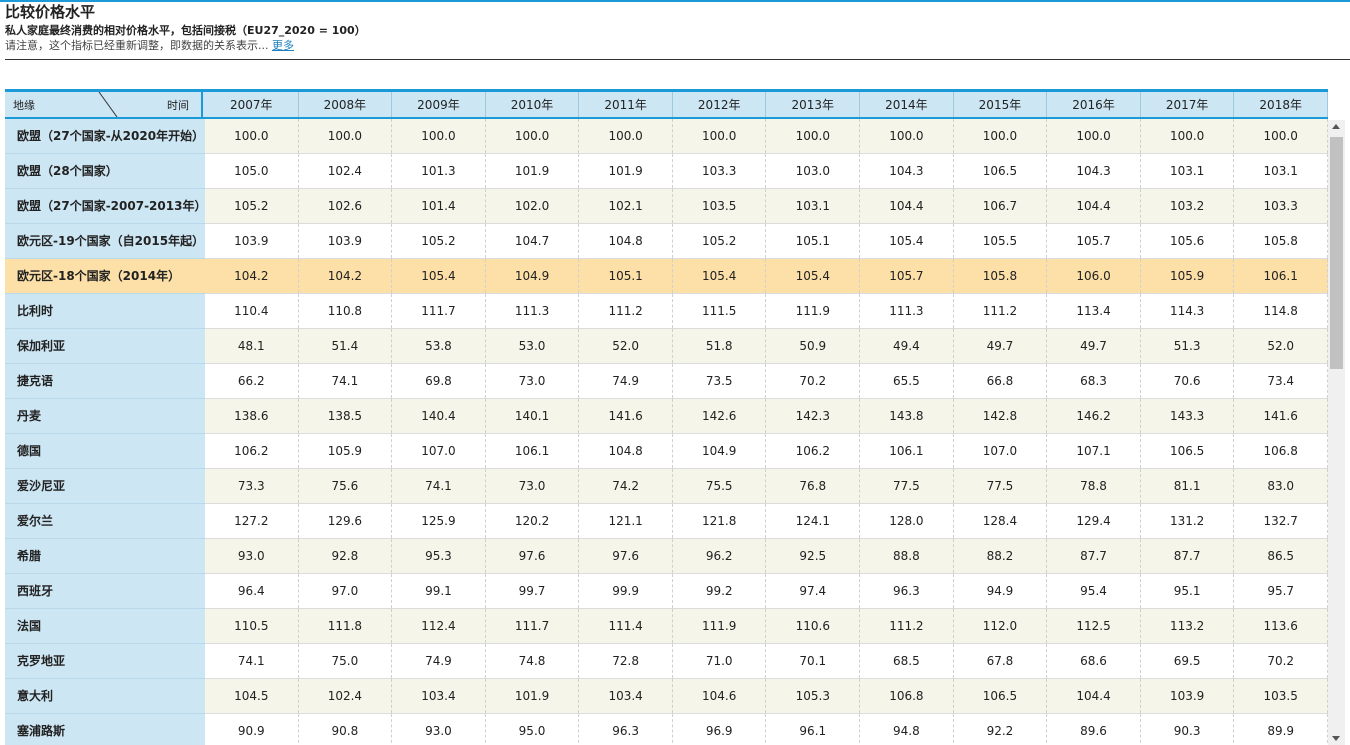 The width and height of the screenshot is (1350, 745). I want to click on row-label: 德国, so click(105, 451).